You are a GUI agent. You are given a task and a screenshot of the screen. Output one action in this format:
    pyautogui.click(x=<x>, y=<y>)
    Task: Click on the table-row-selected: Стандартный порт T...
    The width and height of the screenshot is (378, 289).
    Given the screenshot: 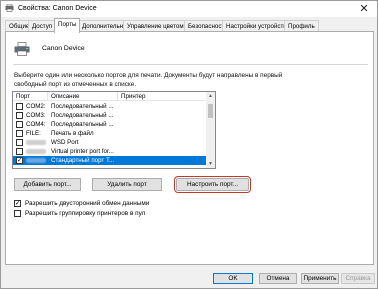 What is the action you would take?
    pyautogui.click(x=110, y=160)
    